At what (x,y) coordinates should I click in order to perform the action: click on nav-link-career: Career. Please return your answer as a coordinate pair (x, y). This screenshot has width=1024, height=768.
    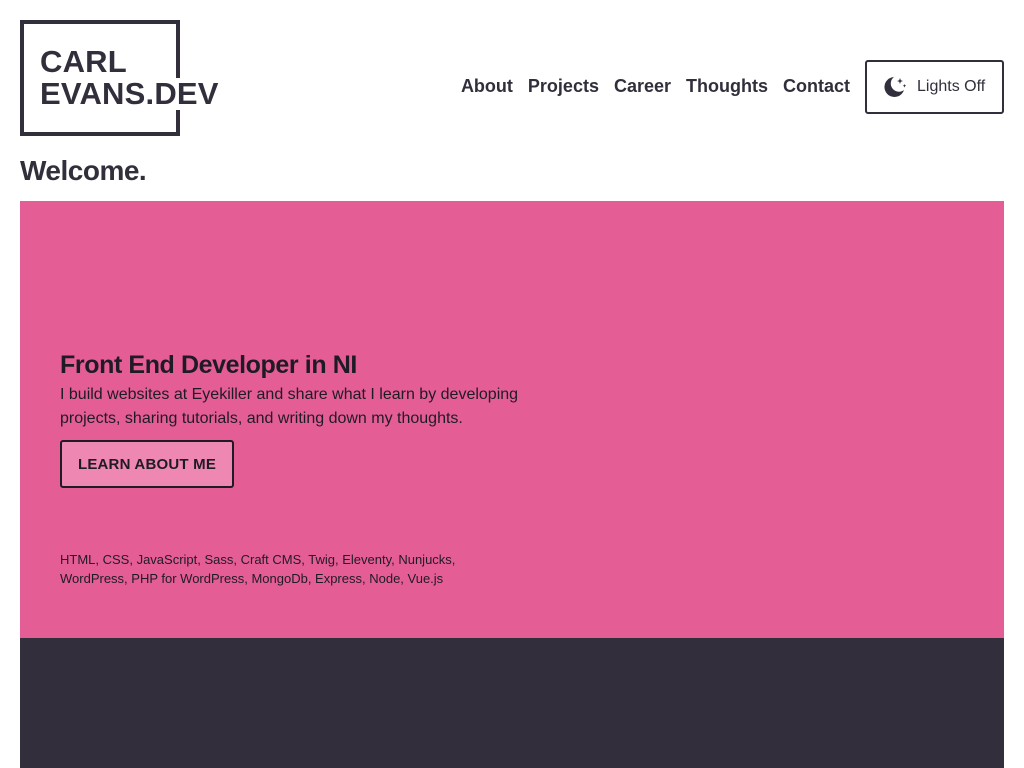
    Looking at the image, I should click on (642, 86).